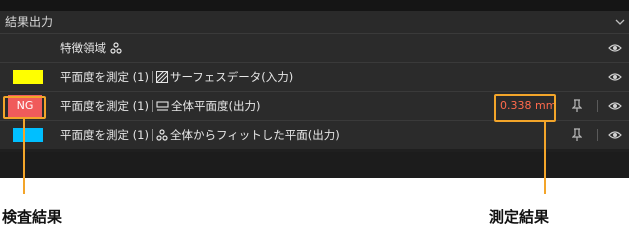 This screenshot has height=240, width=629. I want to click on row-label: 平面度を測定 (1) 全体平面度(出力), so click(160, 106).